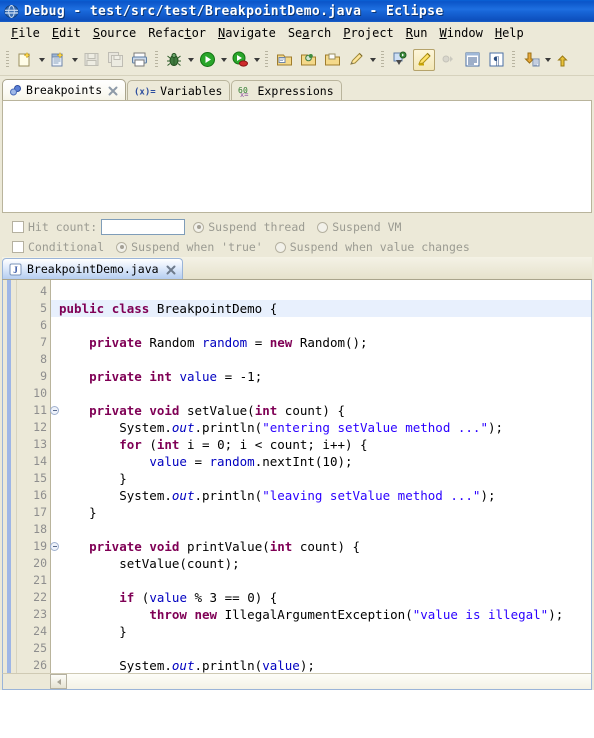  I want to click on code-token: printValue(, so click(224, 546).